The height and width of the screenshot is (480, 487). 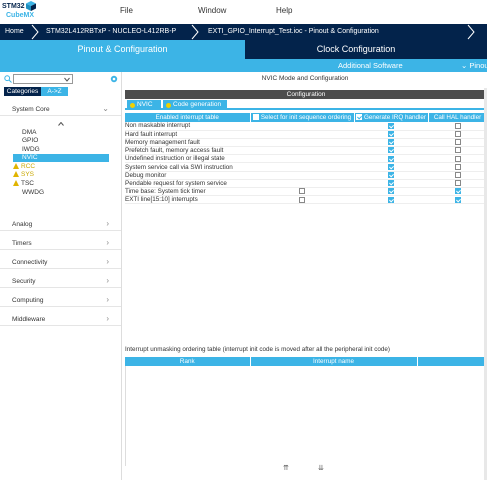 What do you see at coordinates (168, 105) in the screenshot?
I see `status-dot-icon` at bounding box center [168, 105].